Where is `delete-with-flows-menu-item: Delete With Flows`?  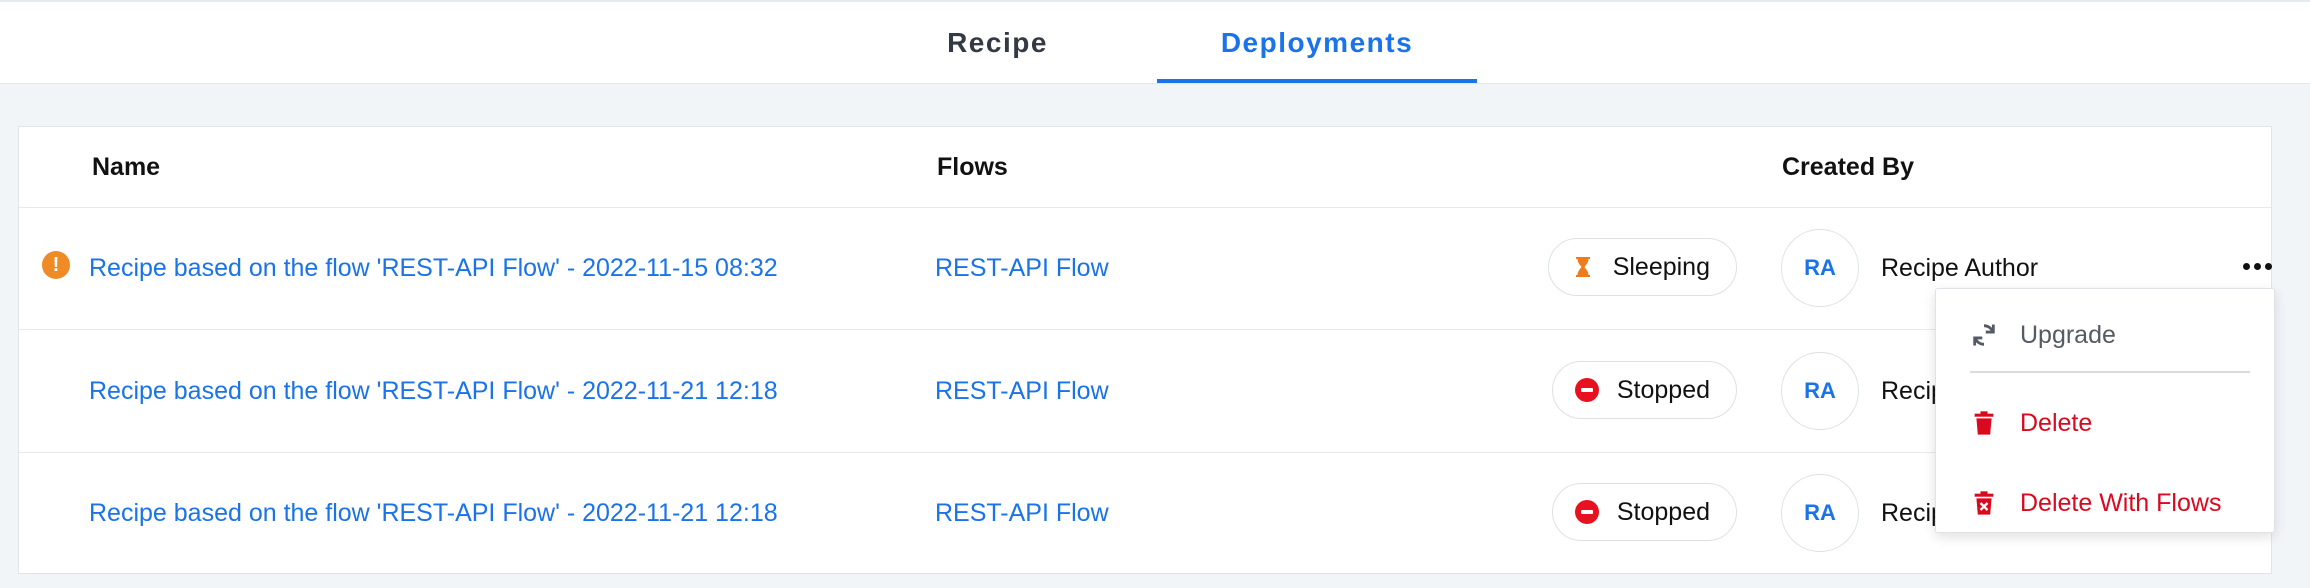
delete-with-flows-menu-item: Delete With Flows is located at coordinates (2105, 503).